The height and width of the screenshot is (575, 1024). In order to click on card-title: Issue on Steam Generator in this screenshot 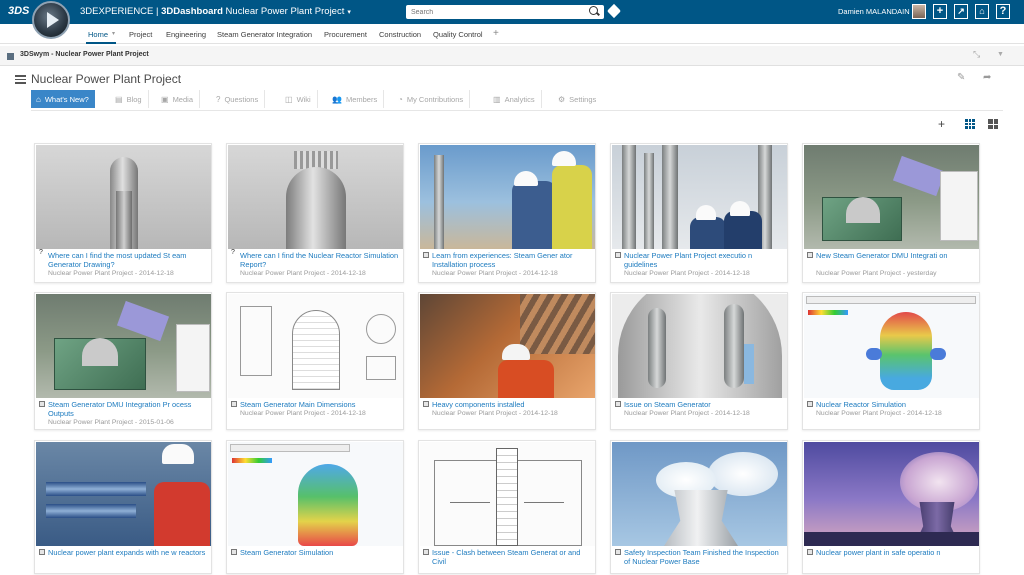, I will do `click(704, 404)`.